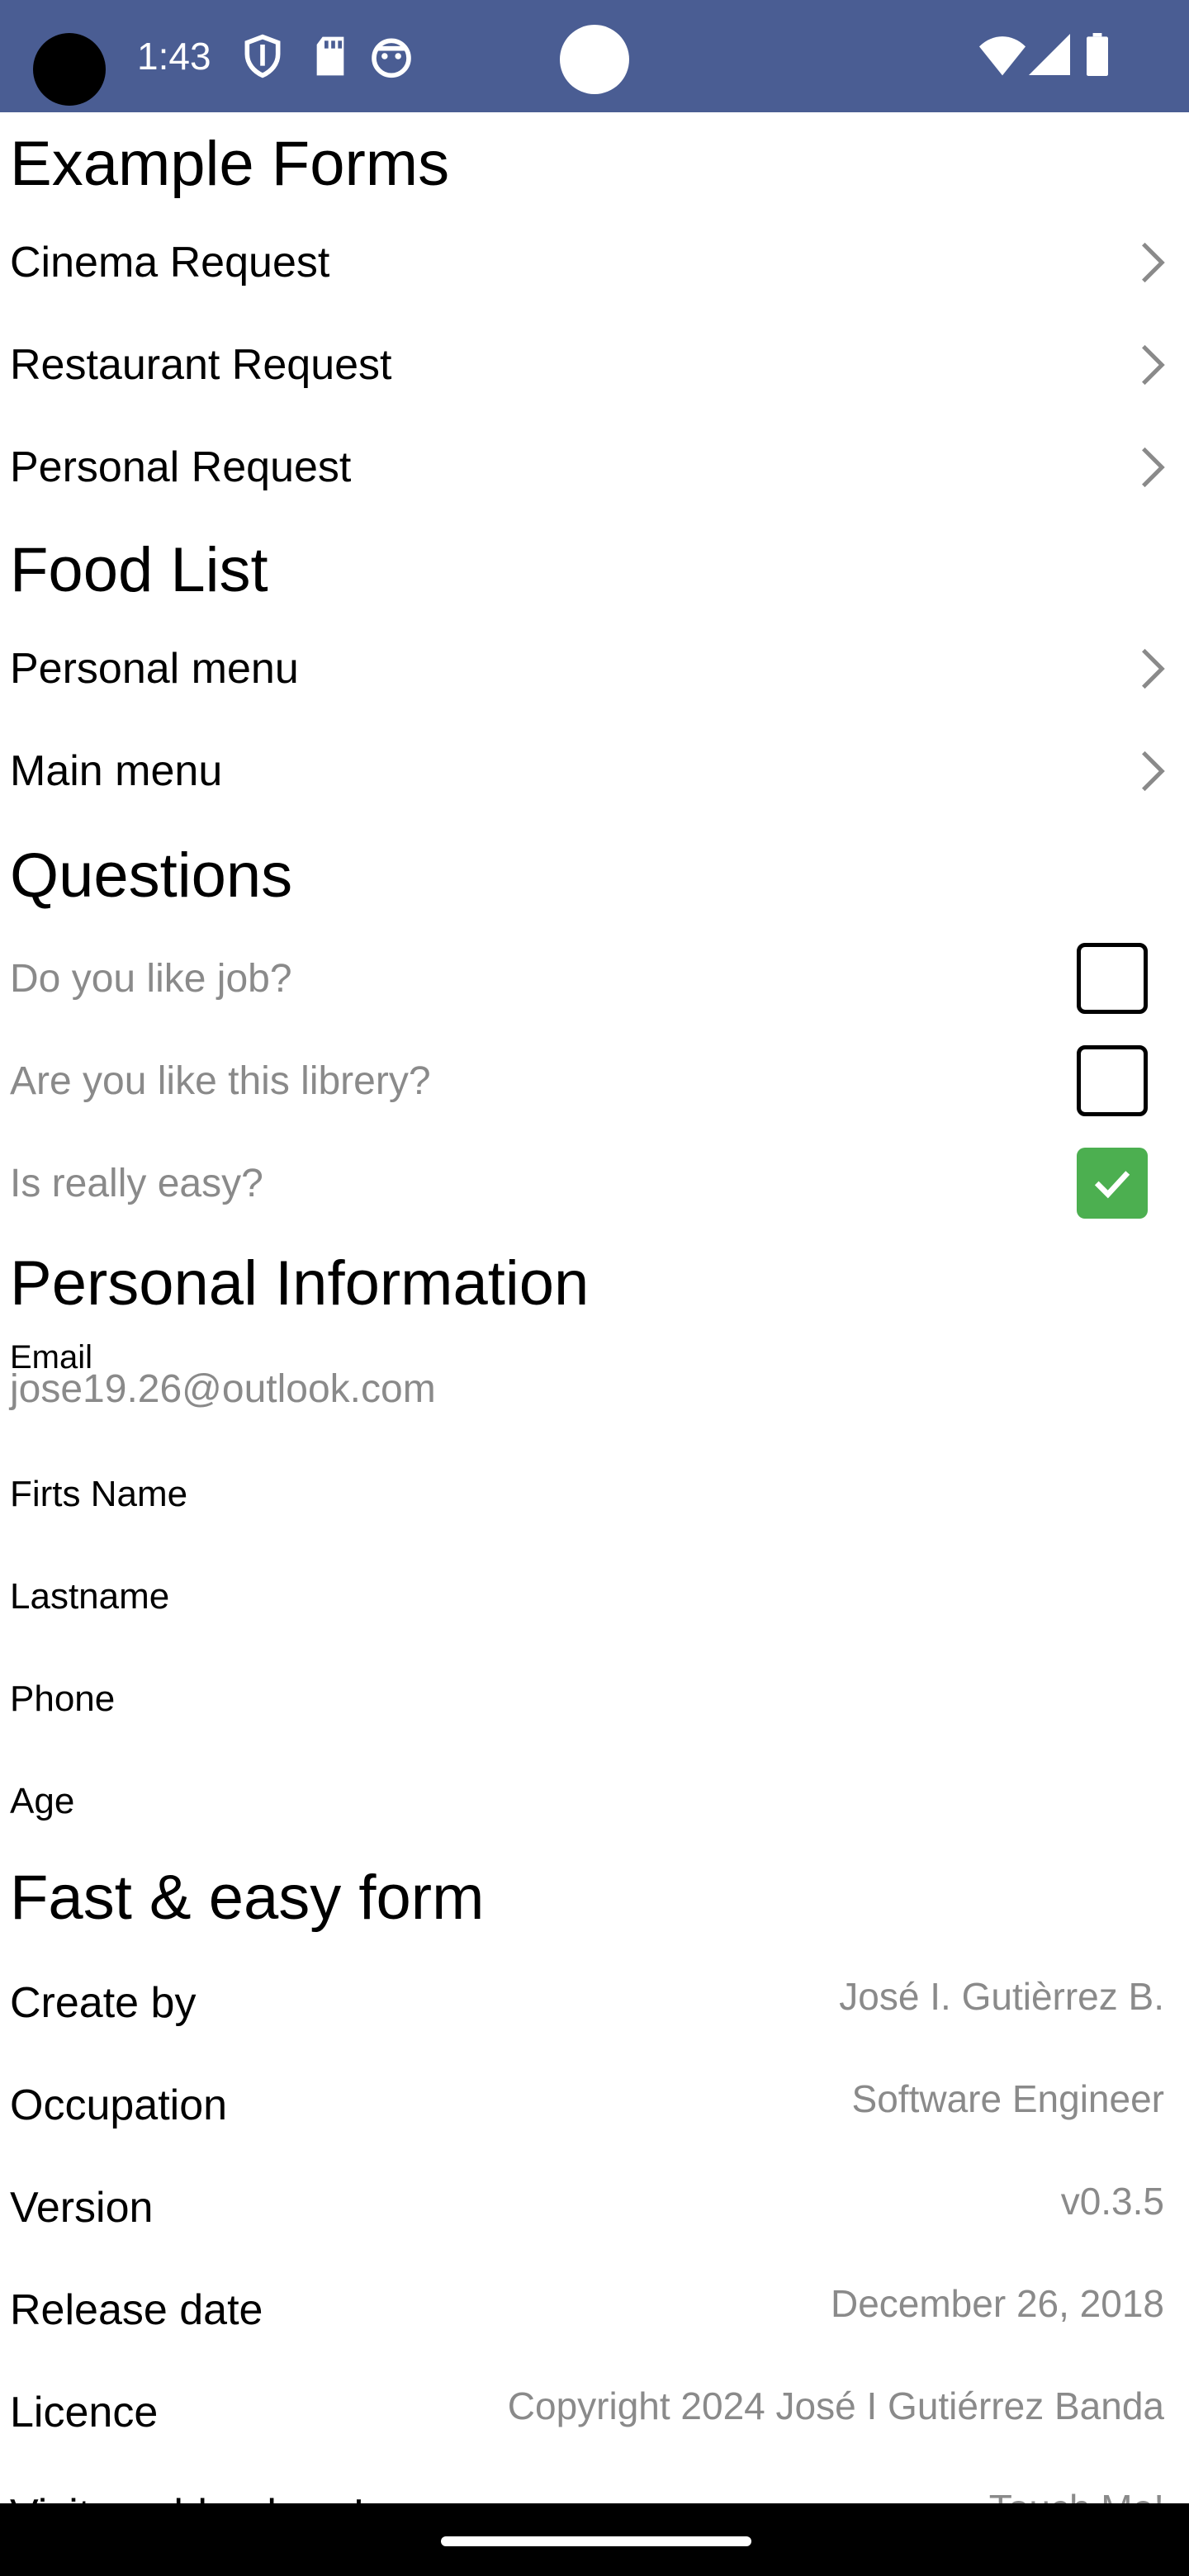 Image resolution: width=1189 pixels, height=2576 pixels. What do you see at coordinates (42, 1801) in the screenshot?
I see `age-field: Age` at bounding box center [42, 1801].